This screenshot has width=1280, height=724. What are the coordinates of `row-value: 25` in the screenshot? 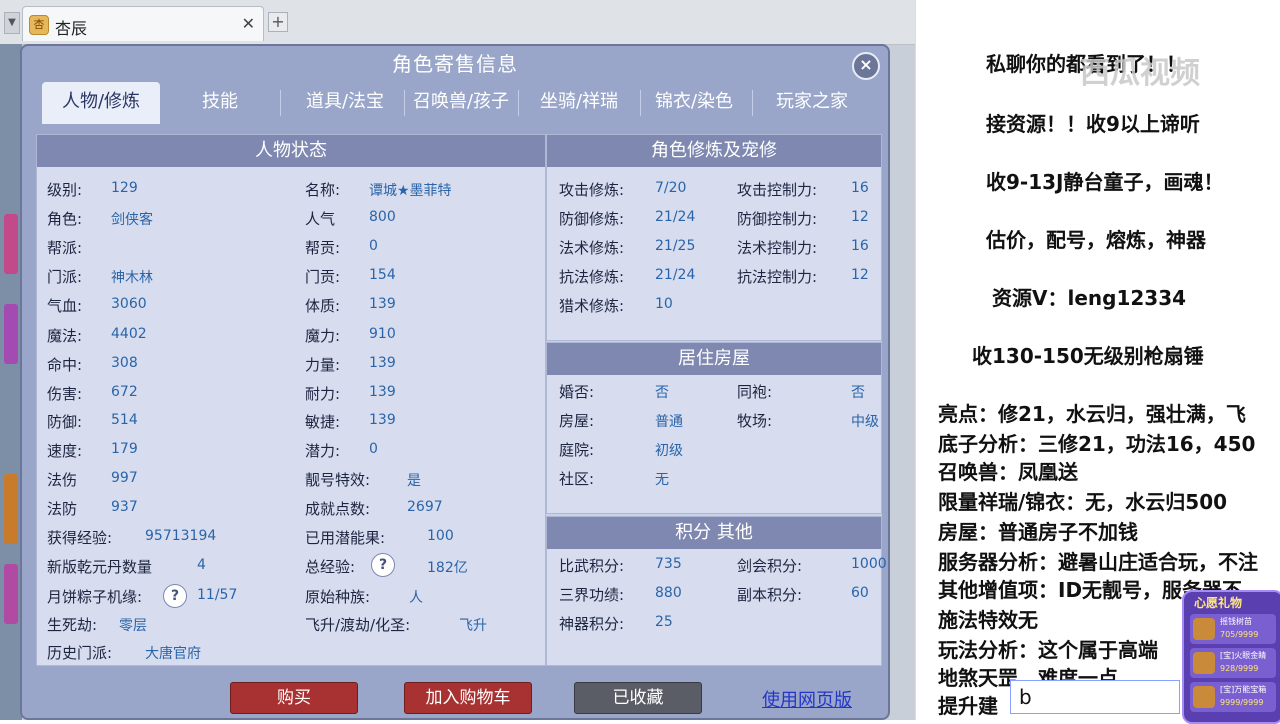 It's located at (664, 622).